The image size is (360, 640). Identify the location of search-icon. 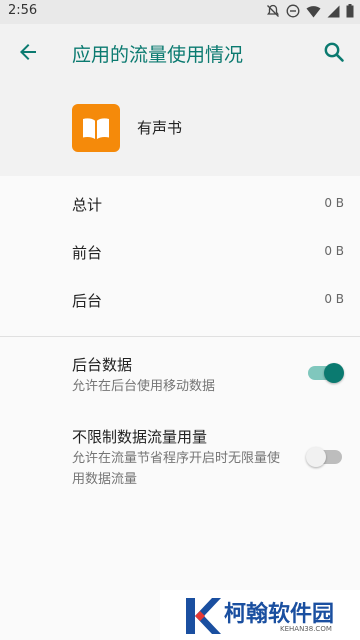
(334, 52).